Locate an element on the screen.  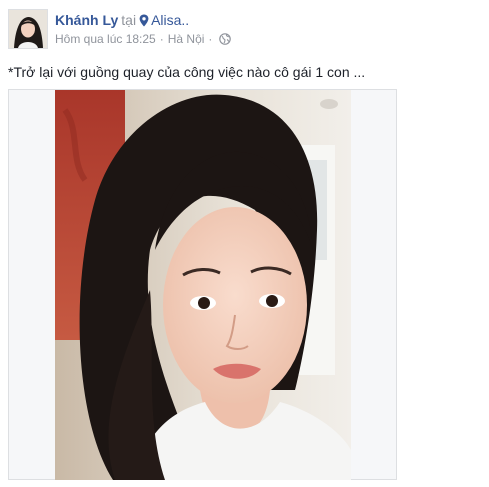
location-pin-icon is located at coordinates (144, 22).